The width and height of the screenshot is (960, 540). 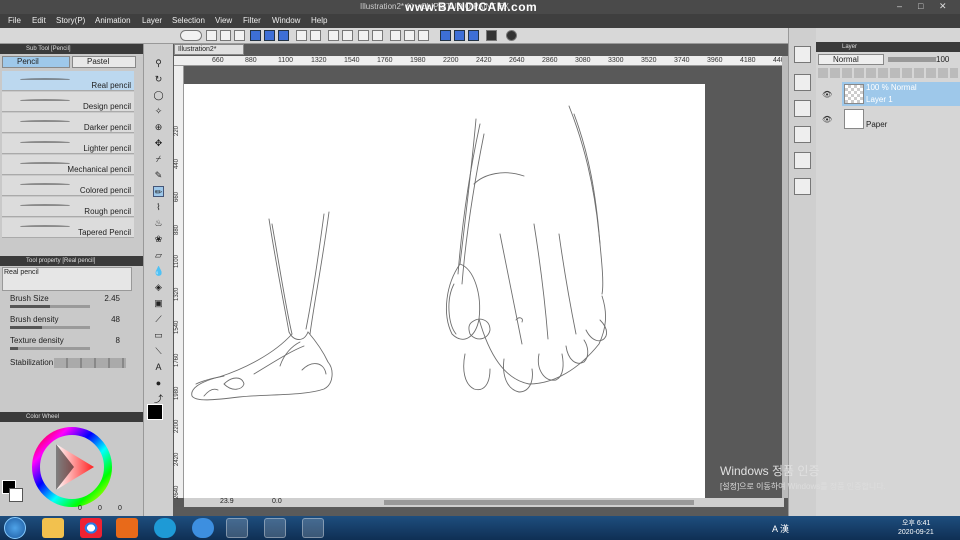 I want to click on transform-icon, so click(x=377, y=35).